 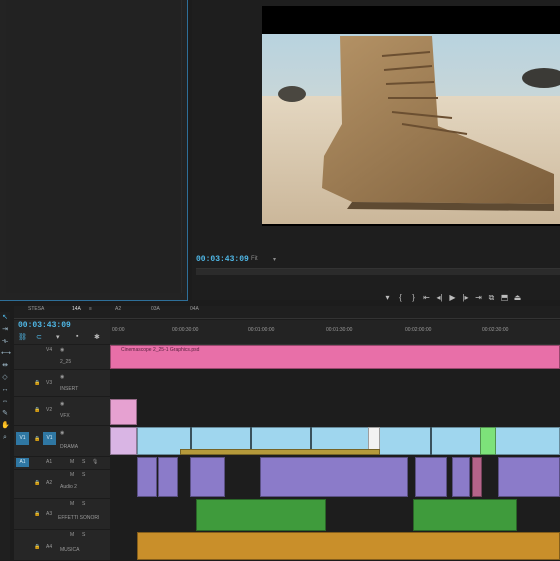 I want to click on music-clip, so click(x=348, y=546).